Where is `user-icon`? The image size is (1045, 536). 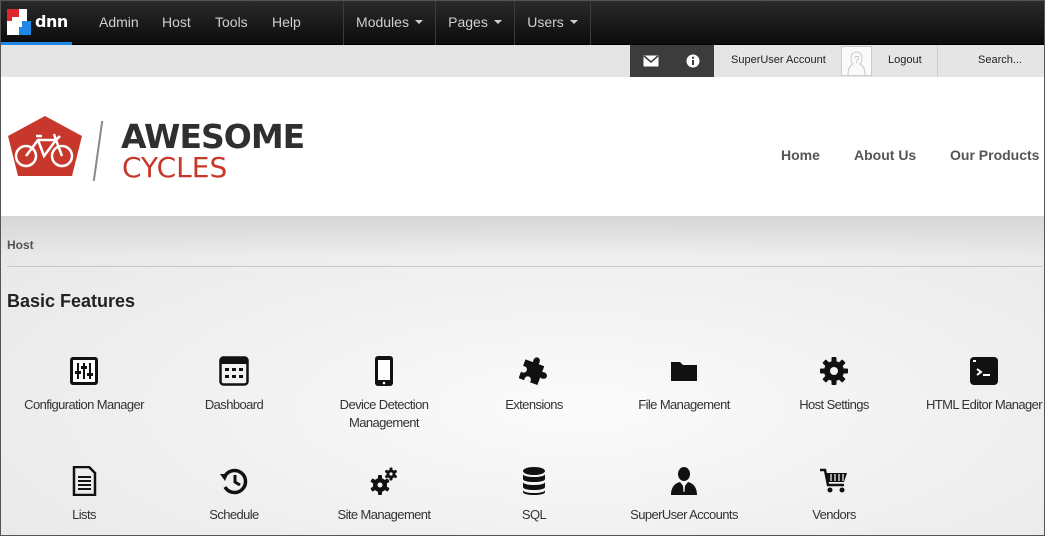 user-icon is located at coordinates (684, 481).